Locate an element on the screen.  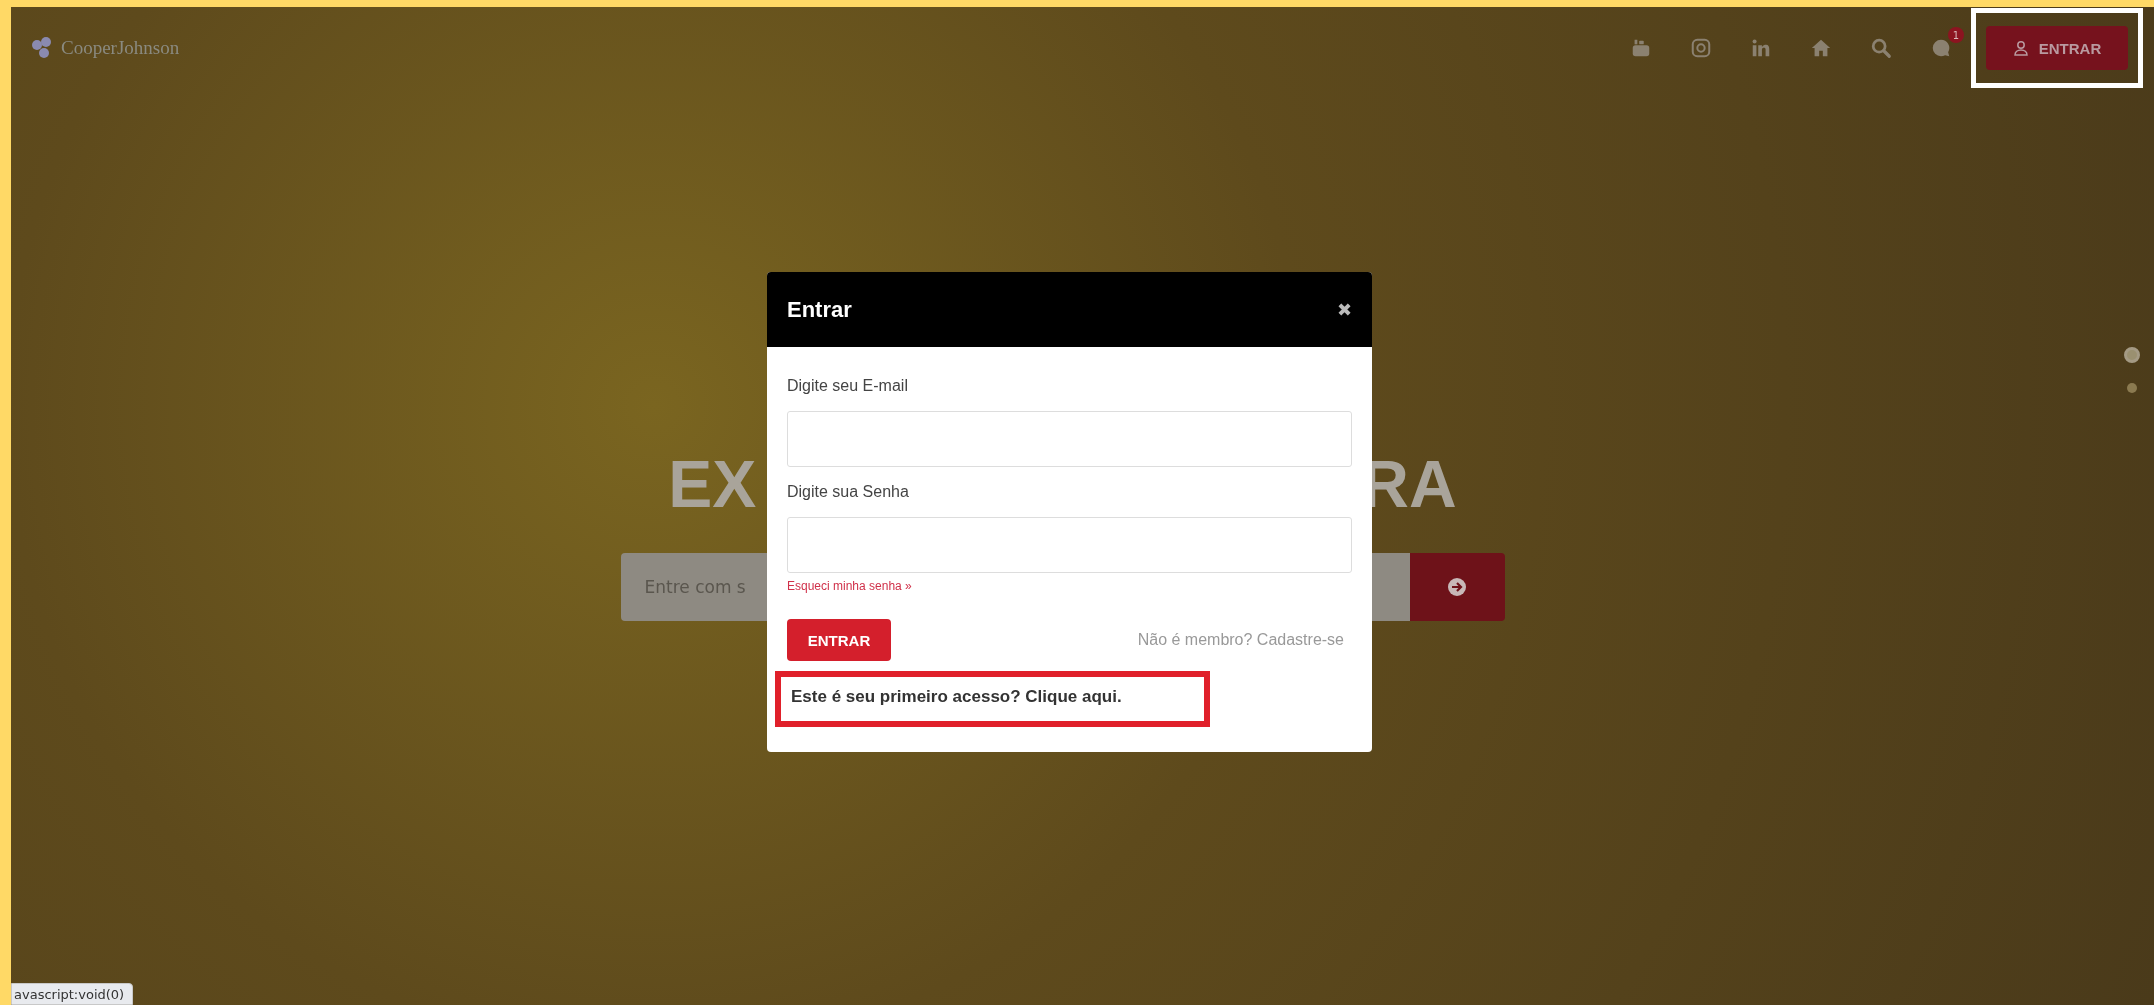
search-icon is located at coordinates (1881, 48).